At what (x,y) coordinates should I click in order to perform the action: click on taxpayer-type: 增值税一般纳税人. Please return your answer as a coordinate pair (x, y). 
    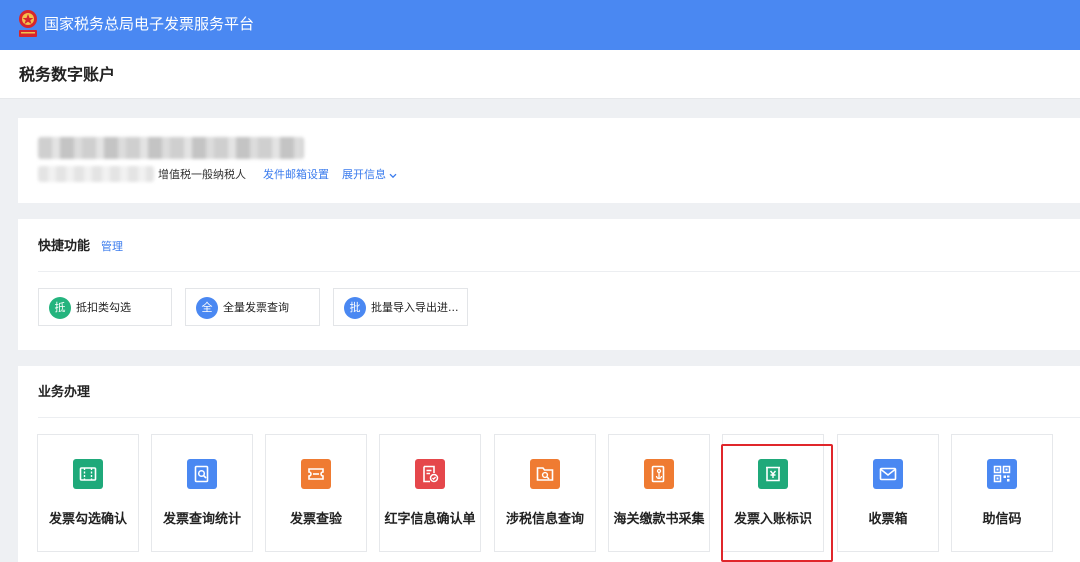
    Looking at the image, I should click on (202, 174).